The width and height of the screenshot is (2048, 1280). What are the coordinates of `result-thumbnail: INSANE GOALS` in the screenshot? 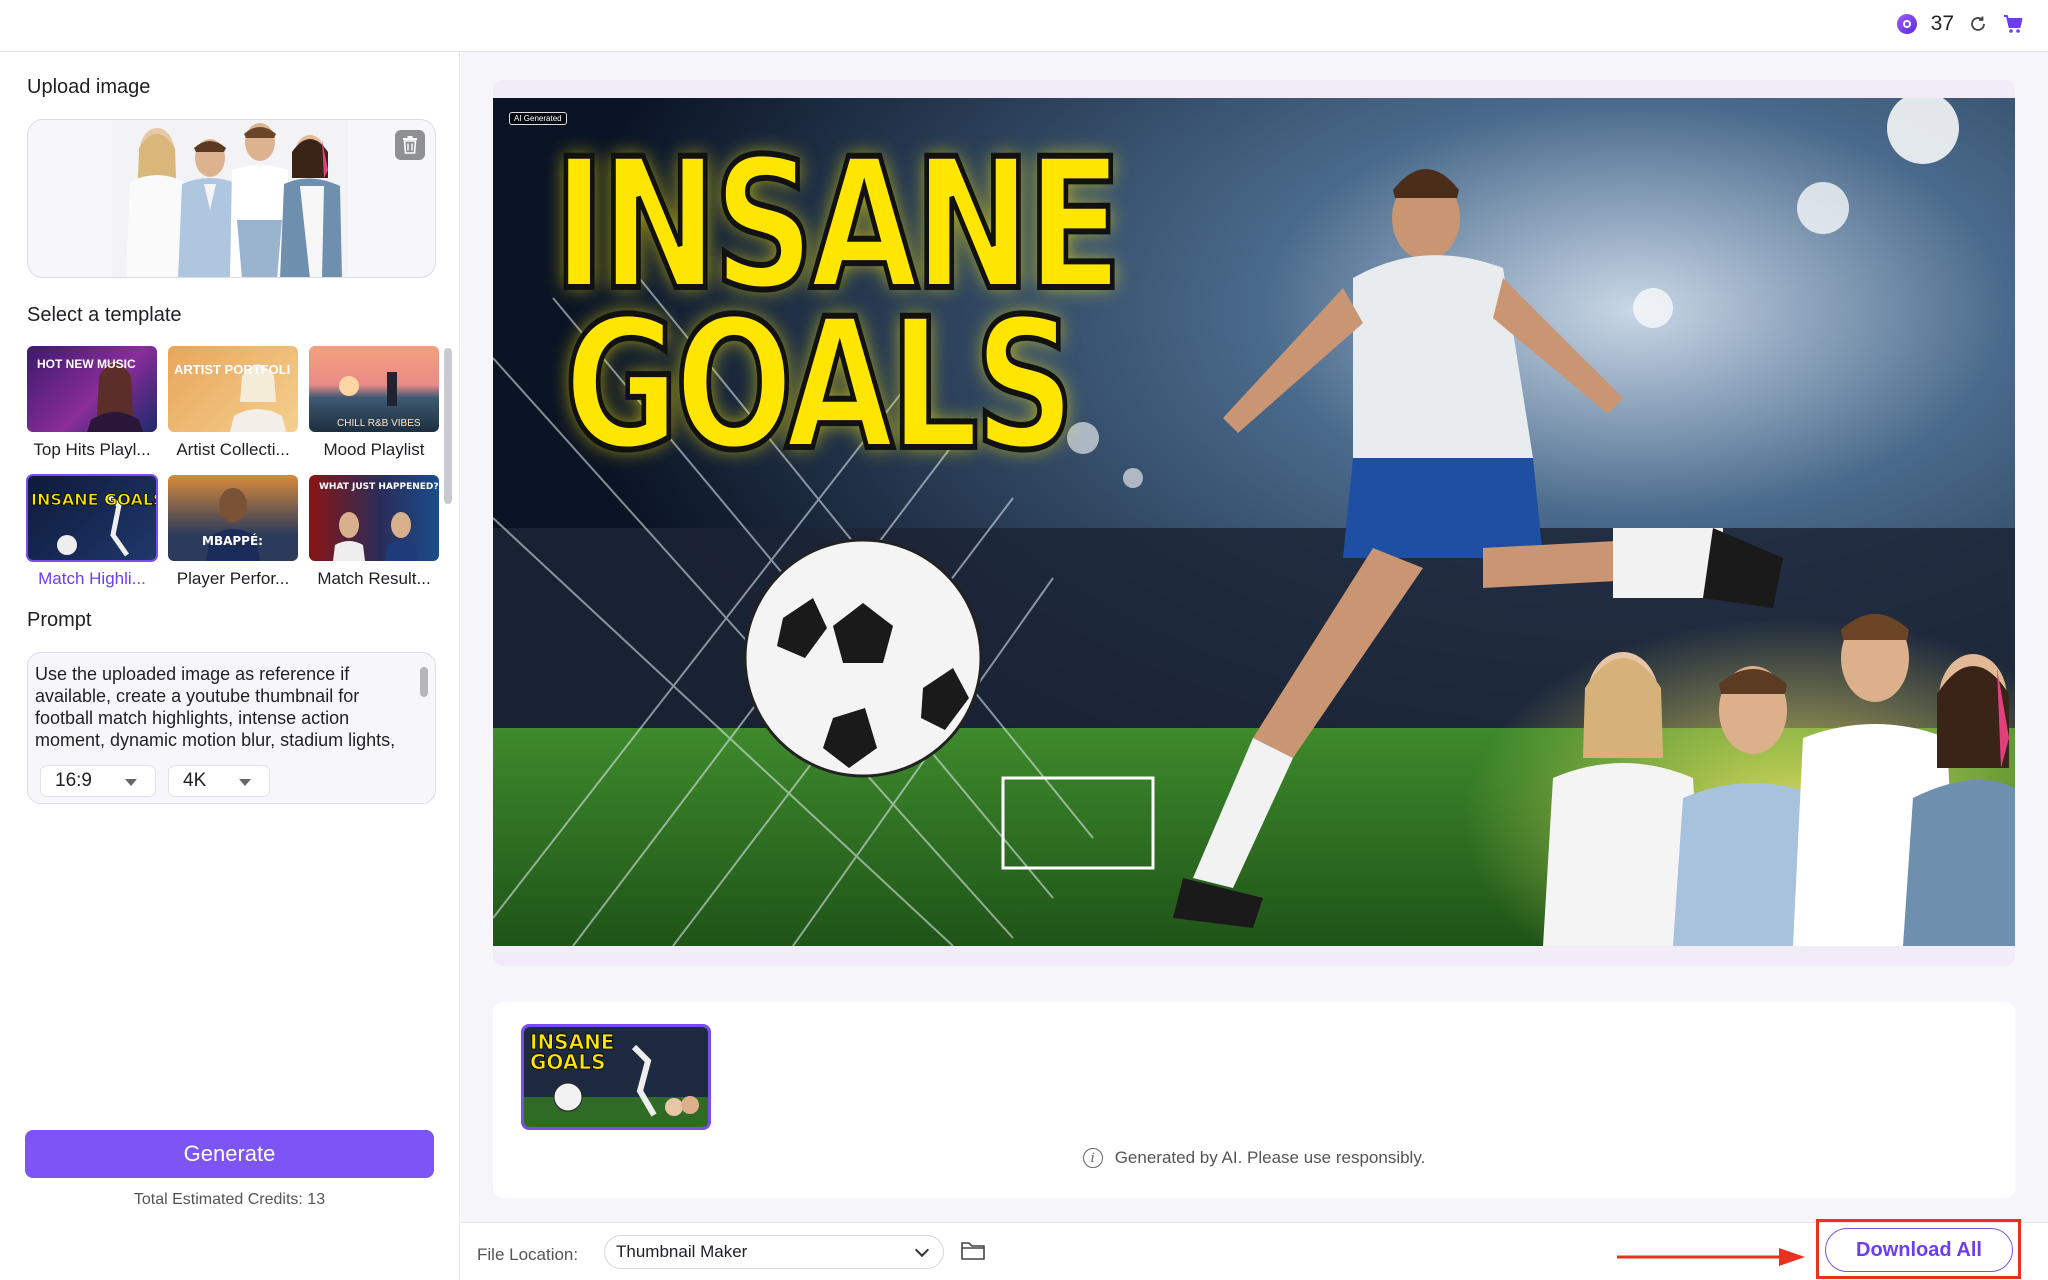 It's located at (616, 1077).